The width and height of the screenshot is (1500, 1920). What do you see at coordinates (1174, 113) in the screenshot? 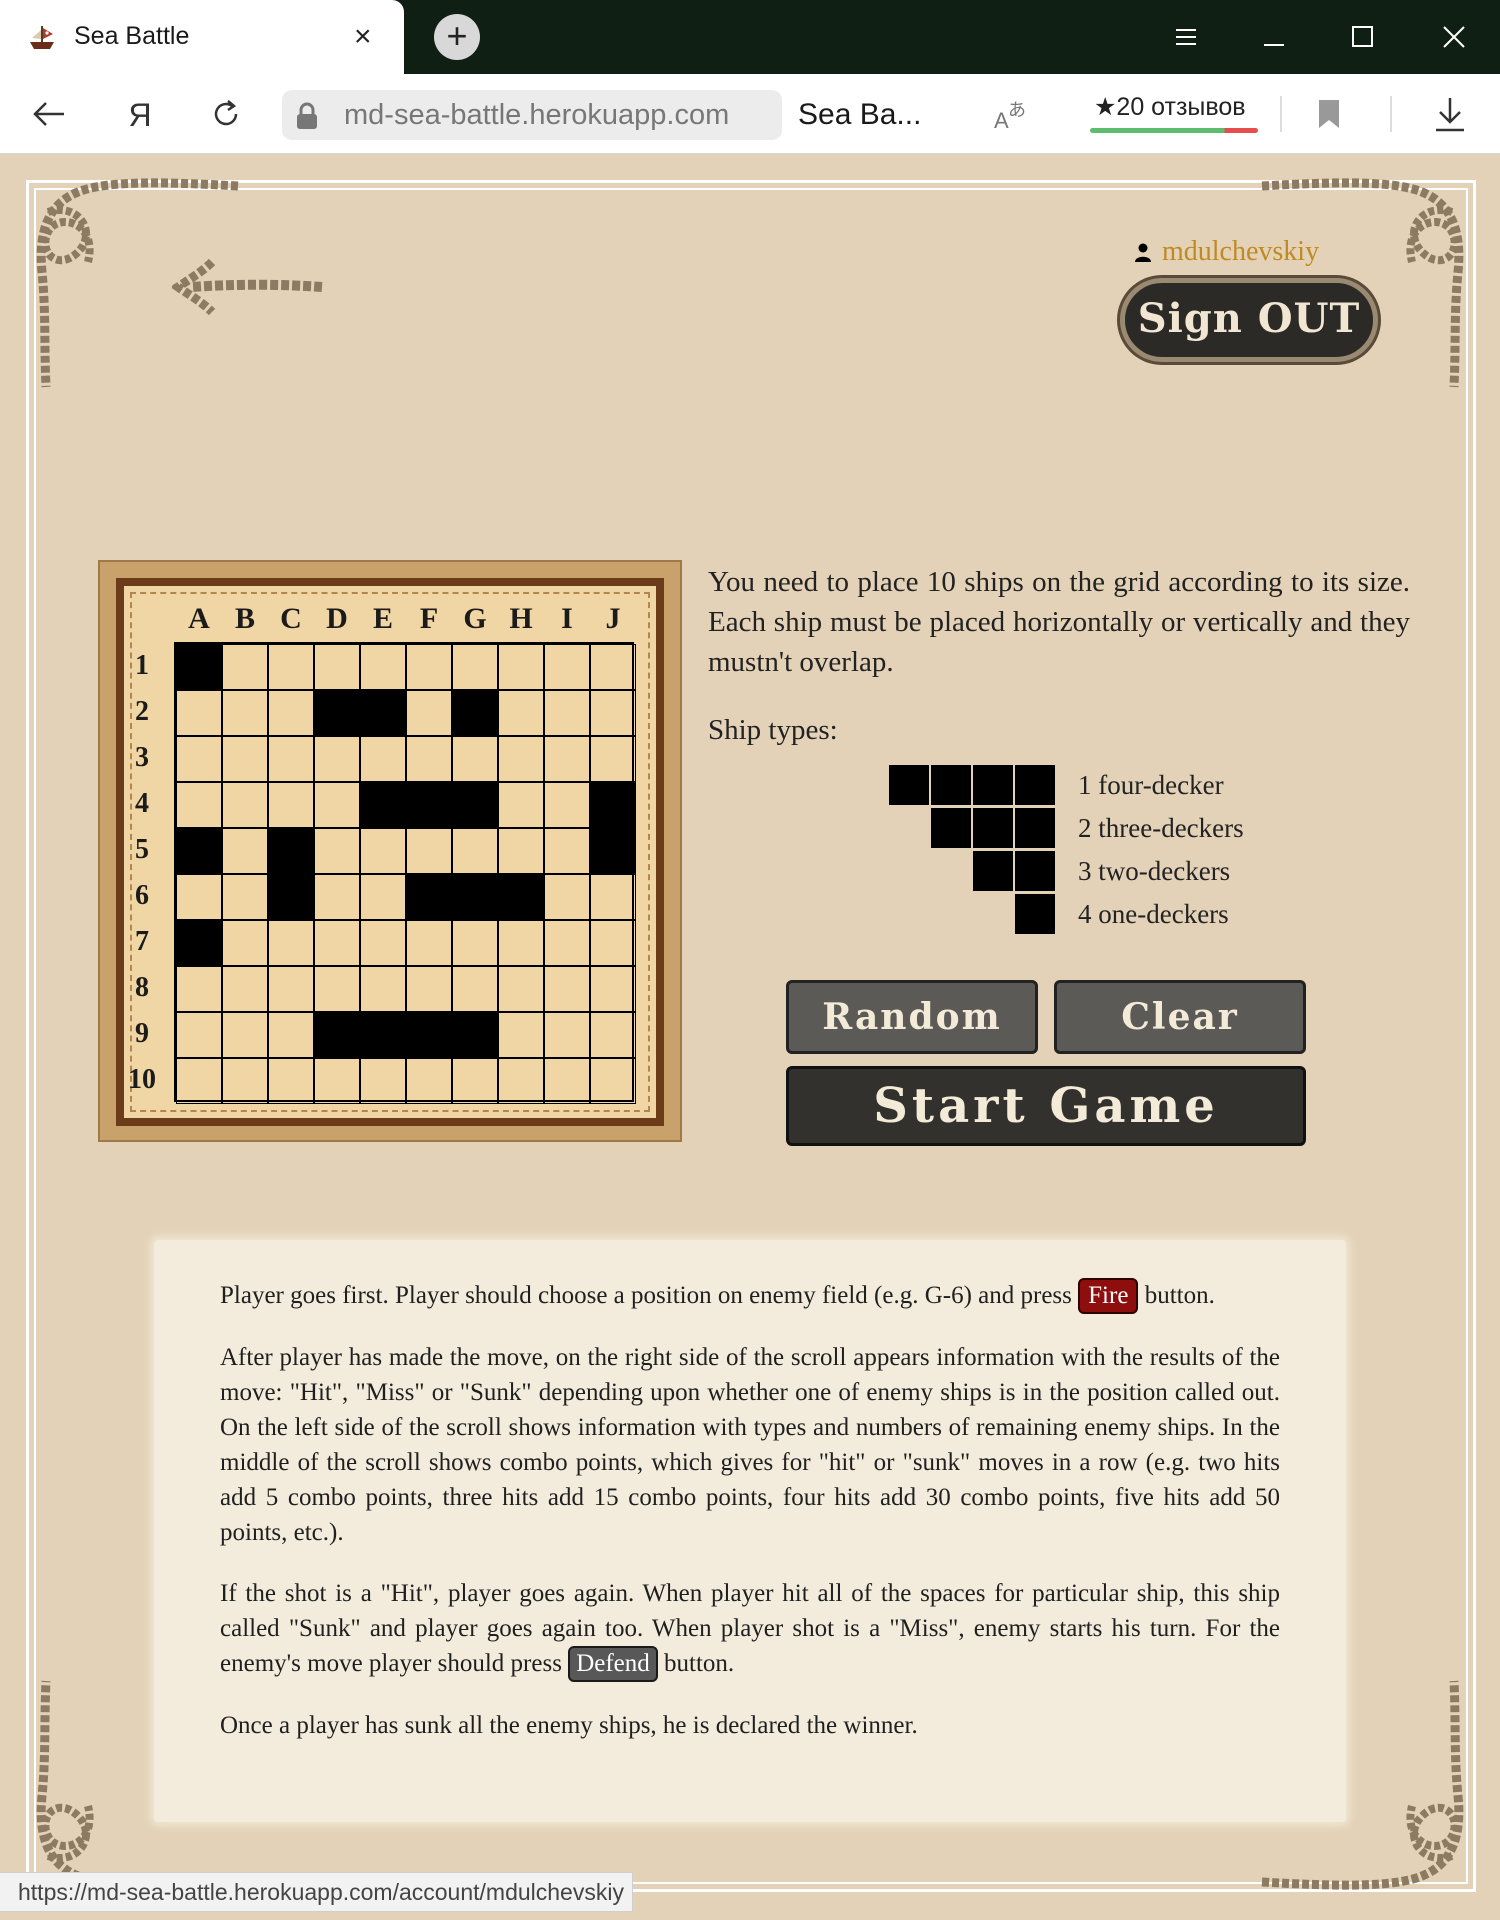
I see `reviews-badge: ★20 отзывов` at bounding box center [1174, 113].